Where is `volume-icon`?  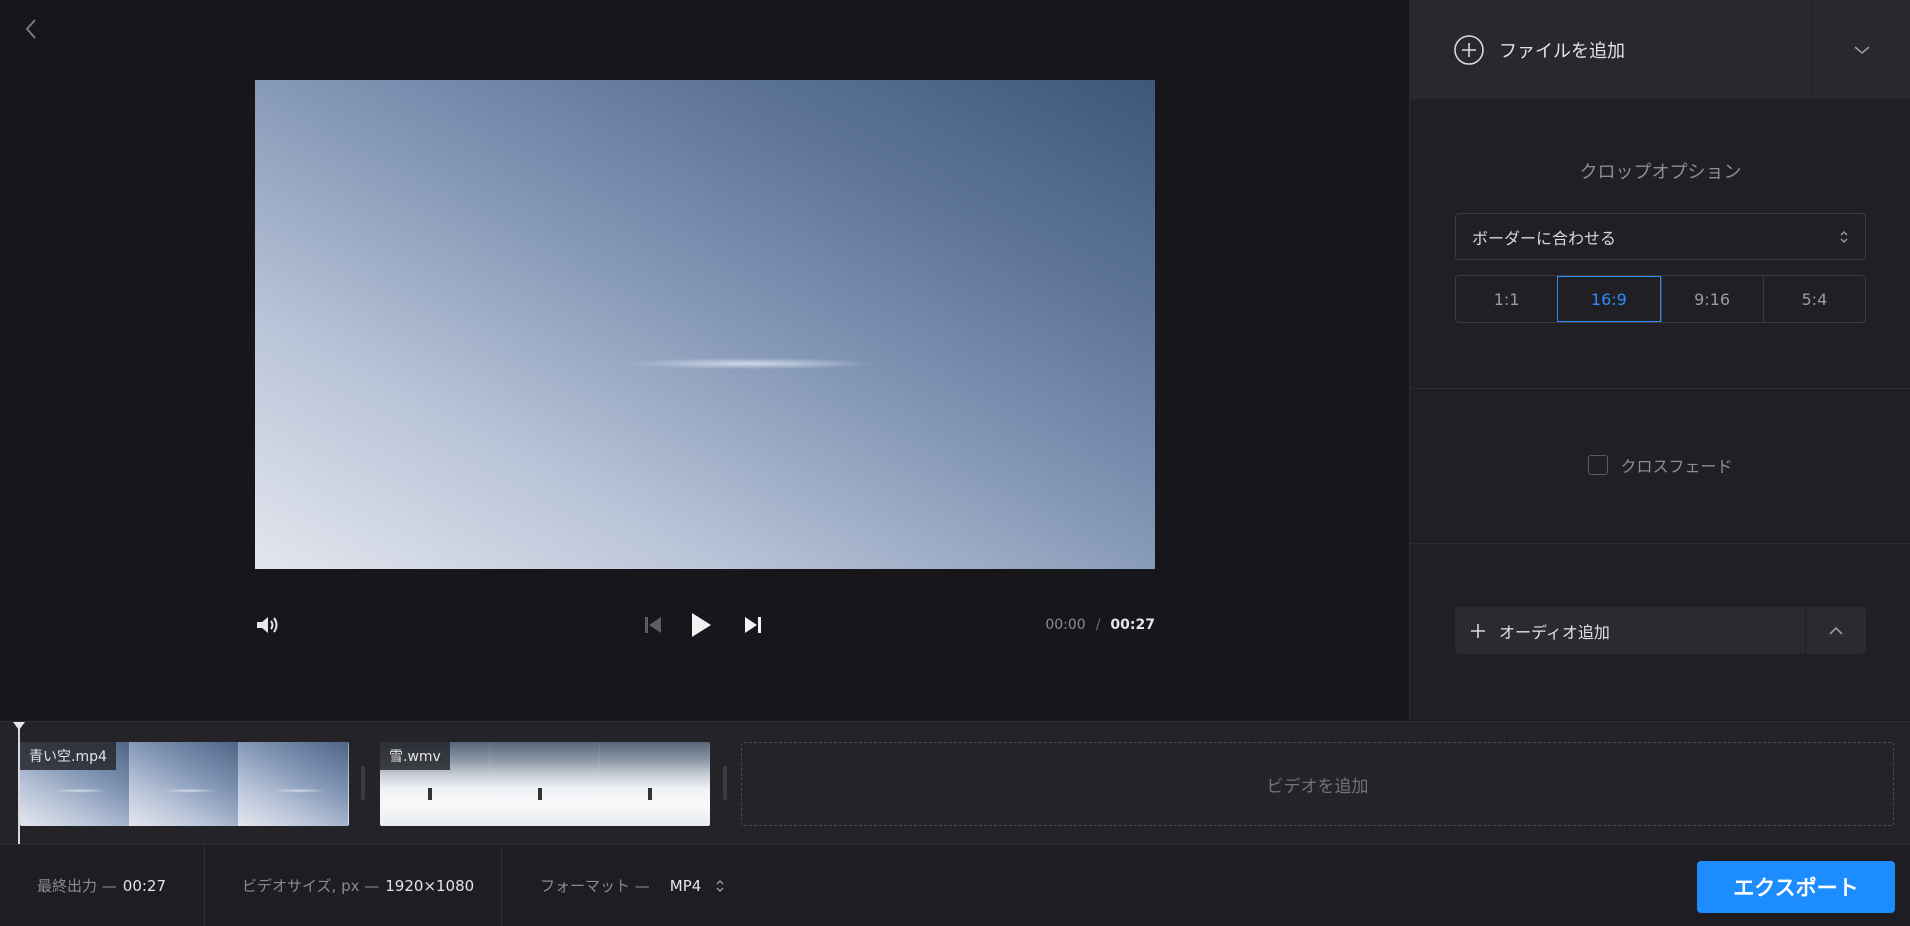 volume-icon is located at coordinates (267, 625).